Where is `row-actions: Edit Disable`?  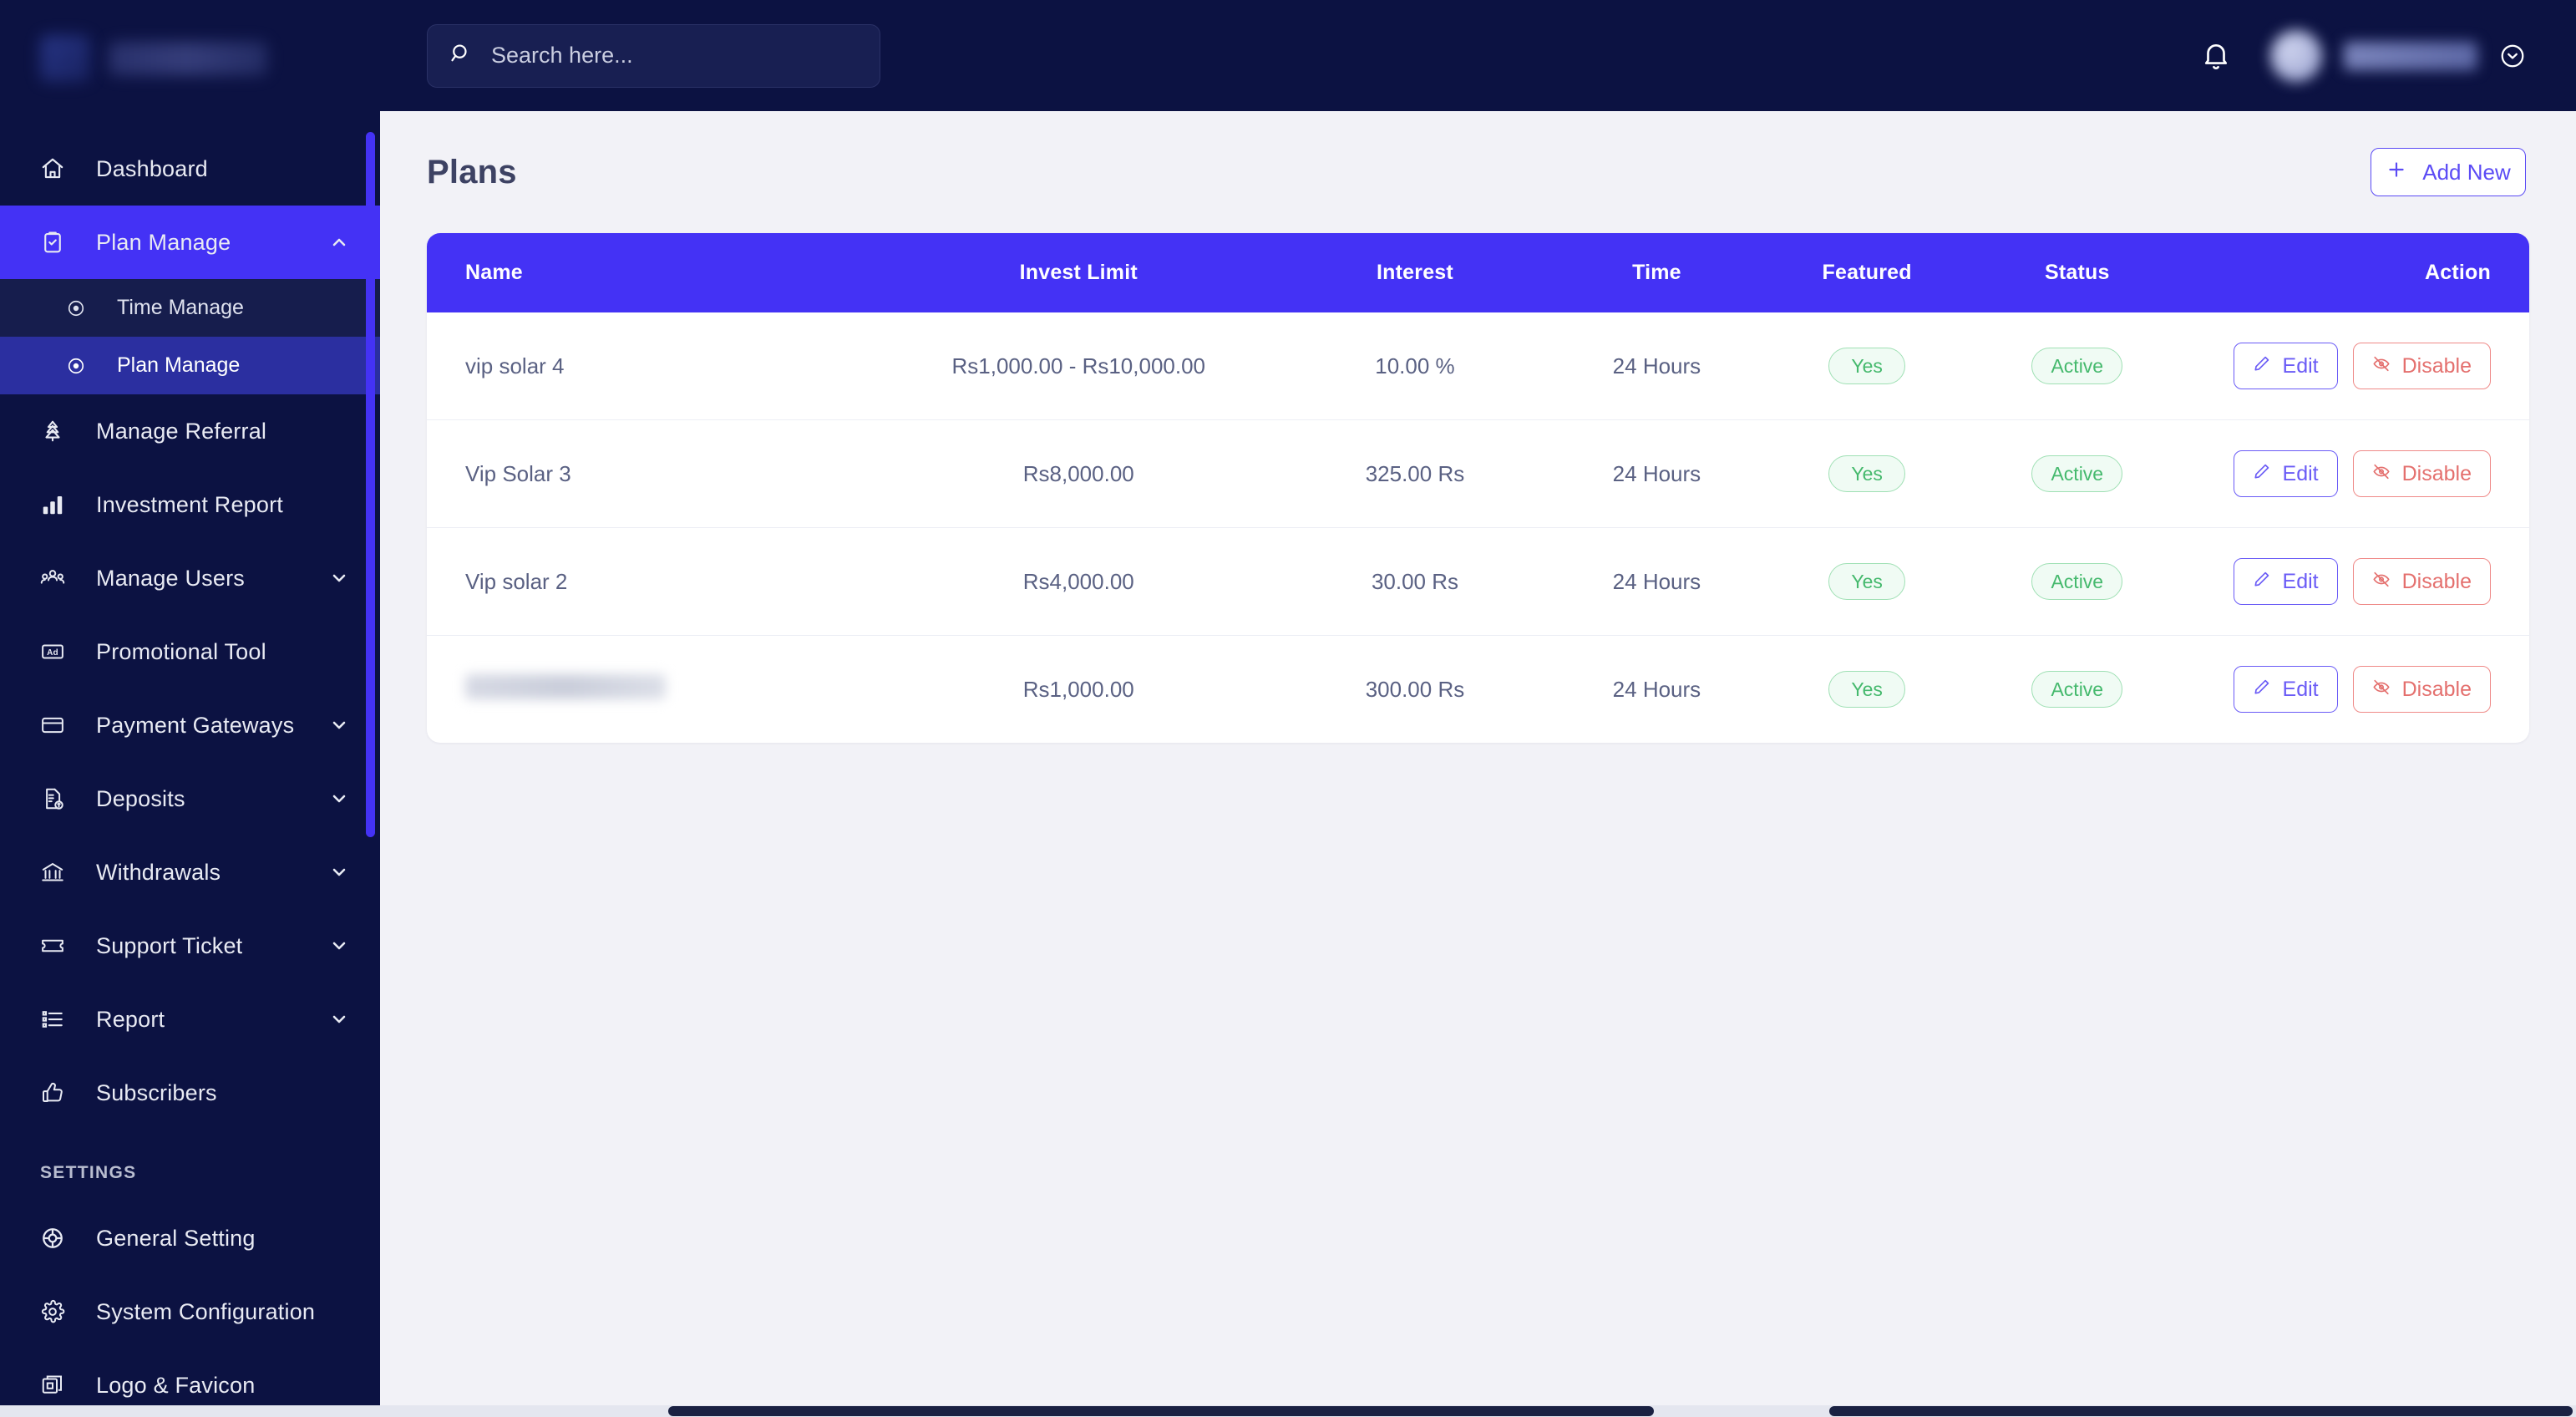
row-actions: Edit Disable is located at coordinates (2362, 366).